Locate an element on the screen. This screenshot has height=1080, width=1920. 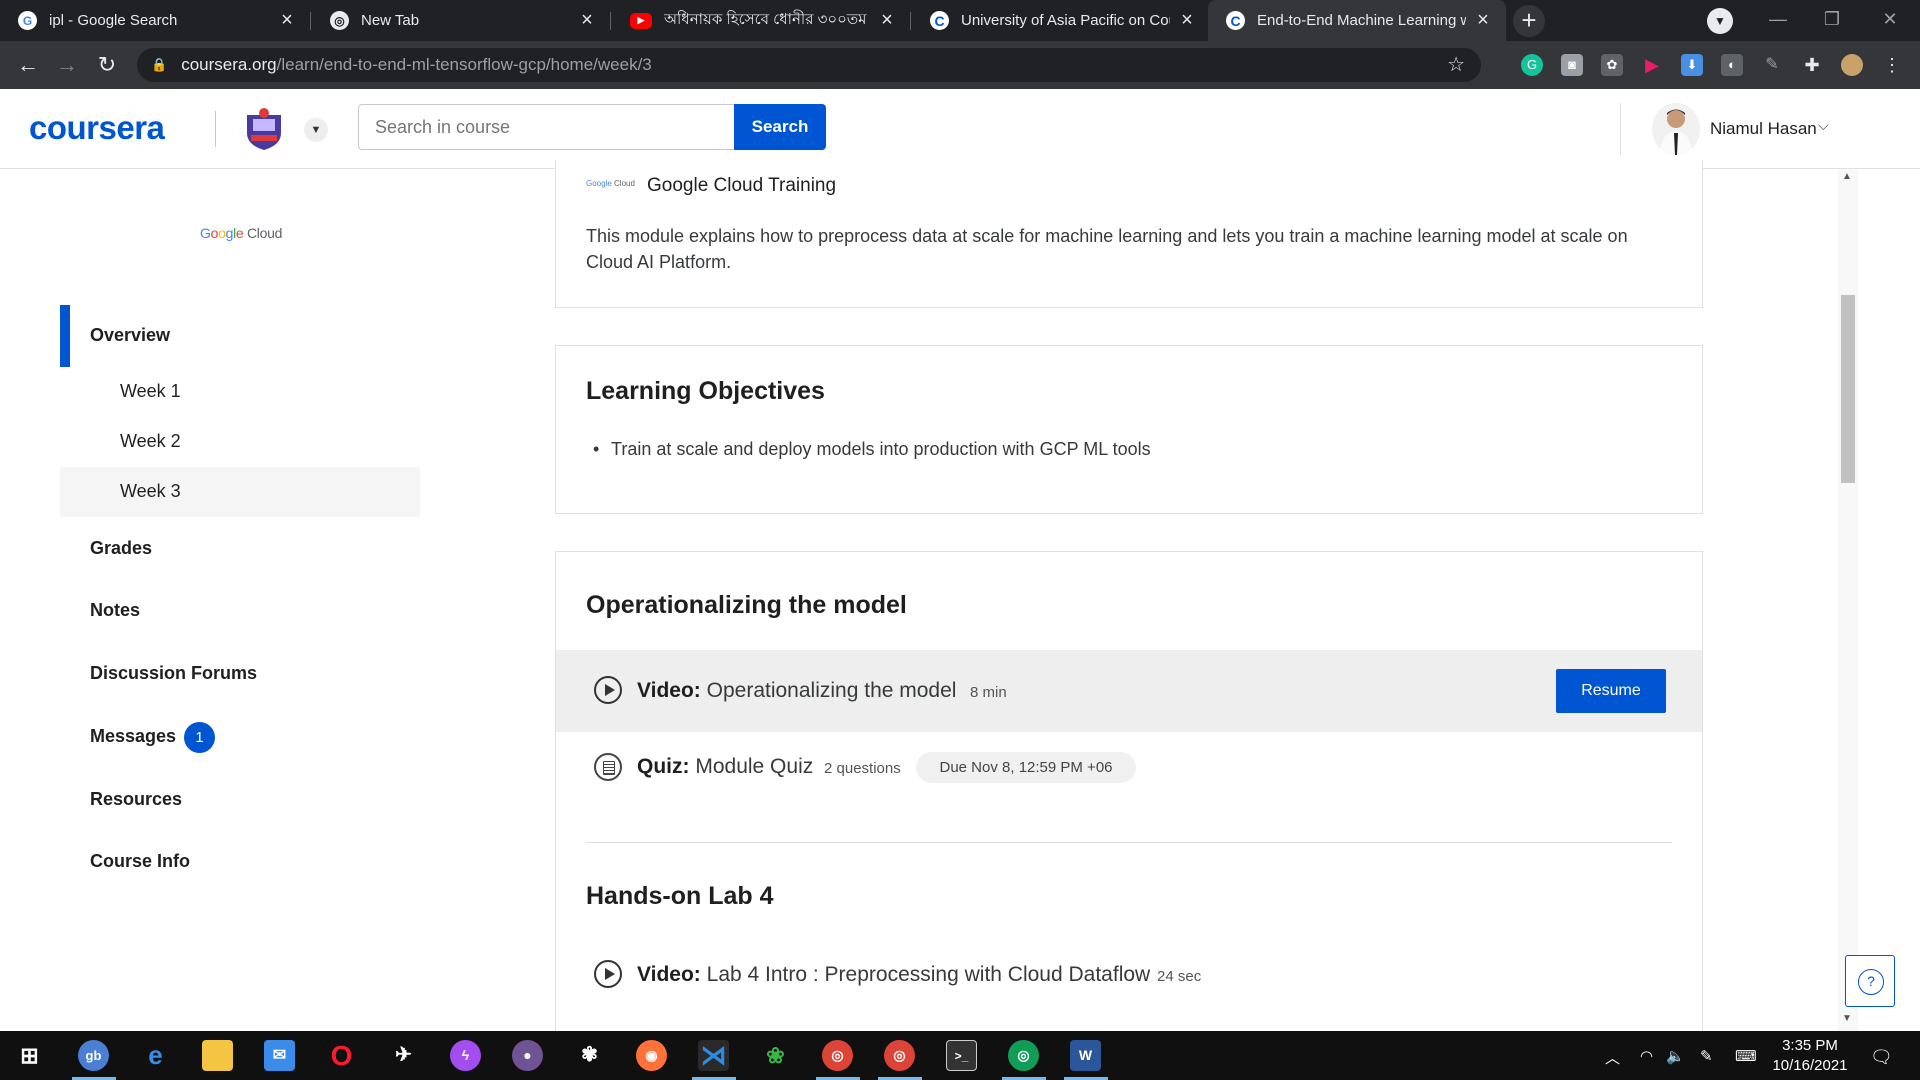
header-divider is located at coordinates (215, 129).